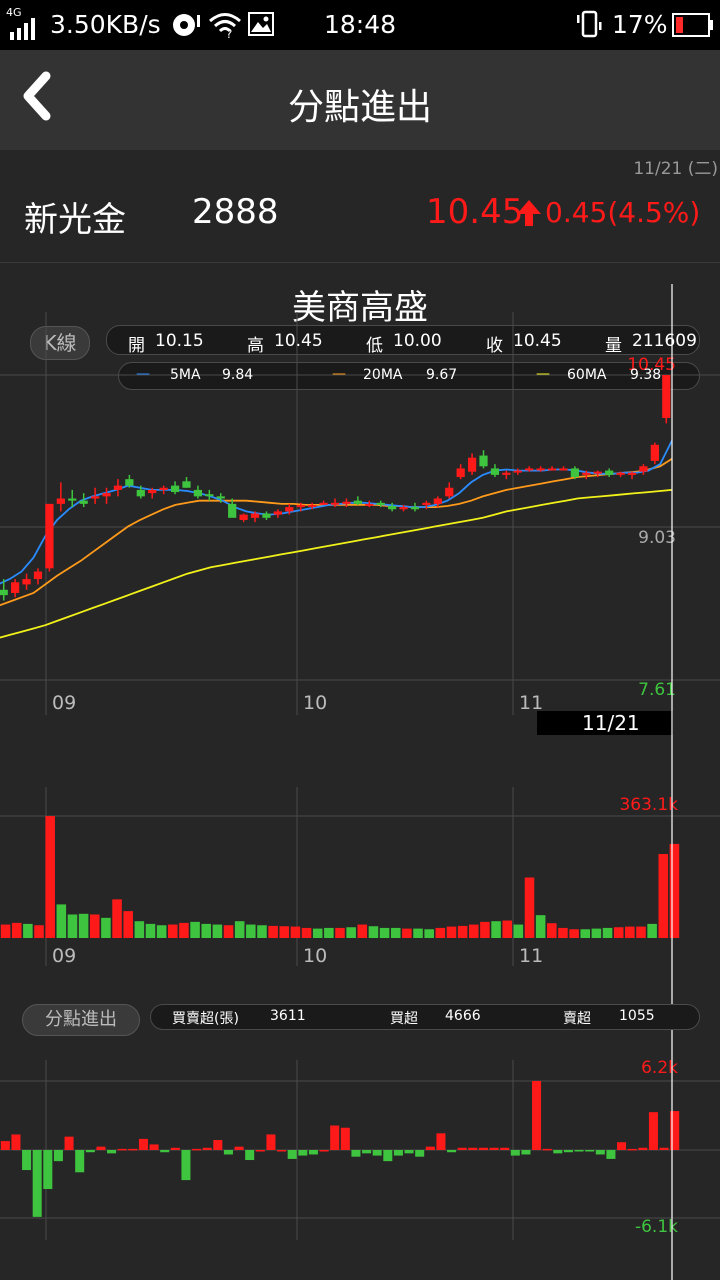 The height and width of the screenshot is (1280, 720). I want to click on ma-label-2: 60MA, so click(587, 375).